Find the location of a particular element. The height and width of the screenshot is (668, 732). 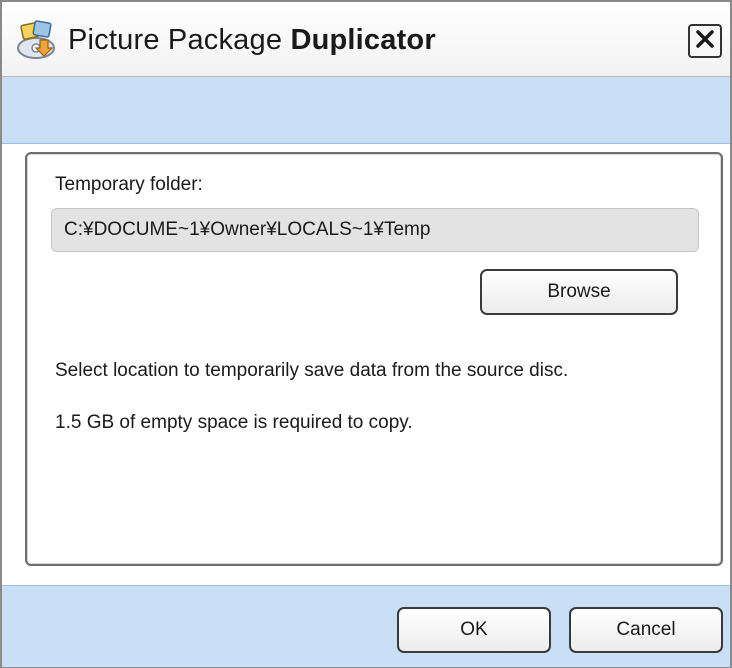

temporary-folder-label: Temporary folder: is located at coordinates (129, 184).